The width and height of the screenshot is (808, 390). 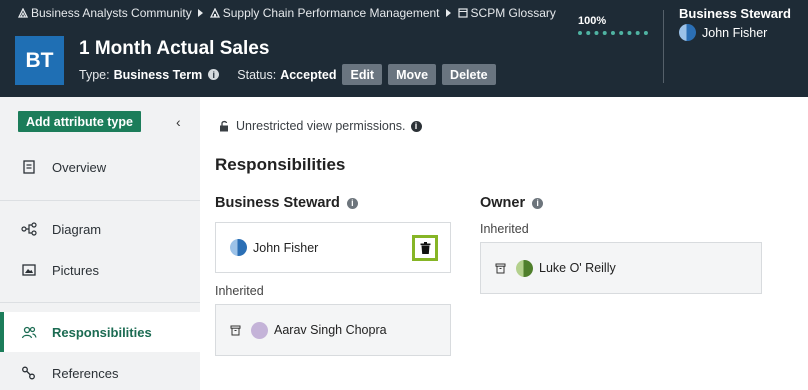 I want to click on breadcrumb-glossary: SCPM Glossary, so click(x=506, y=13).